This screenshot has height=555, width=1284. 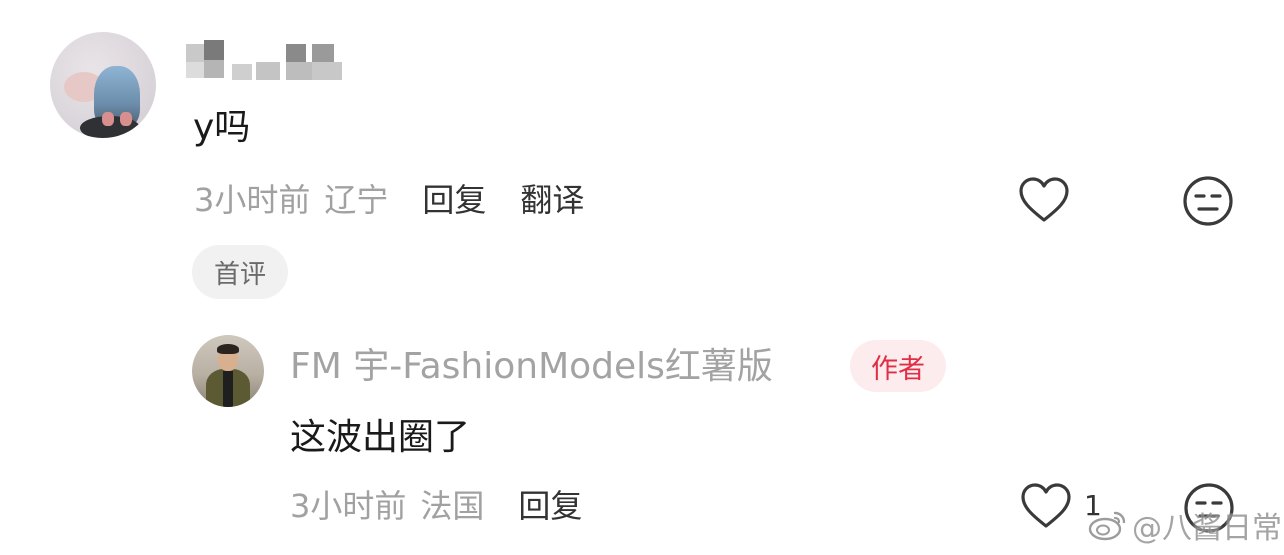 What do you see at coordinates (252, 200) in the screenshot?
I see `comment-time: 3小时前` at bounding box center [252, 200].